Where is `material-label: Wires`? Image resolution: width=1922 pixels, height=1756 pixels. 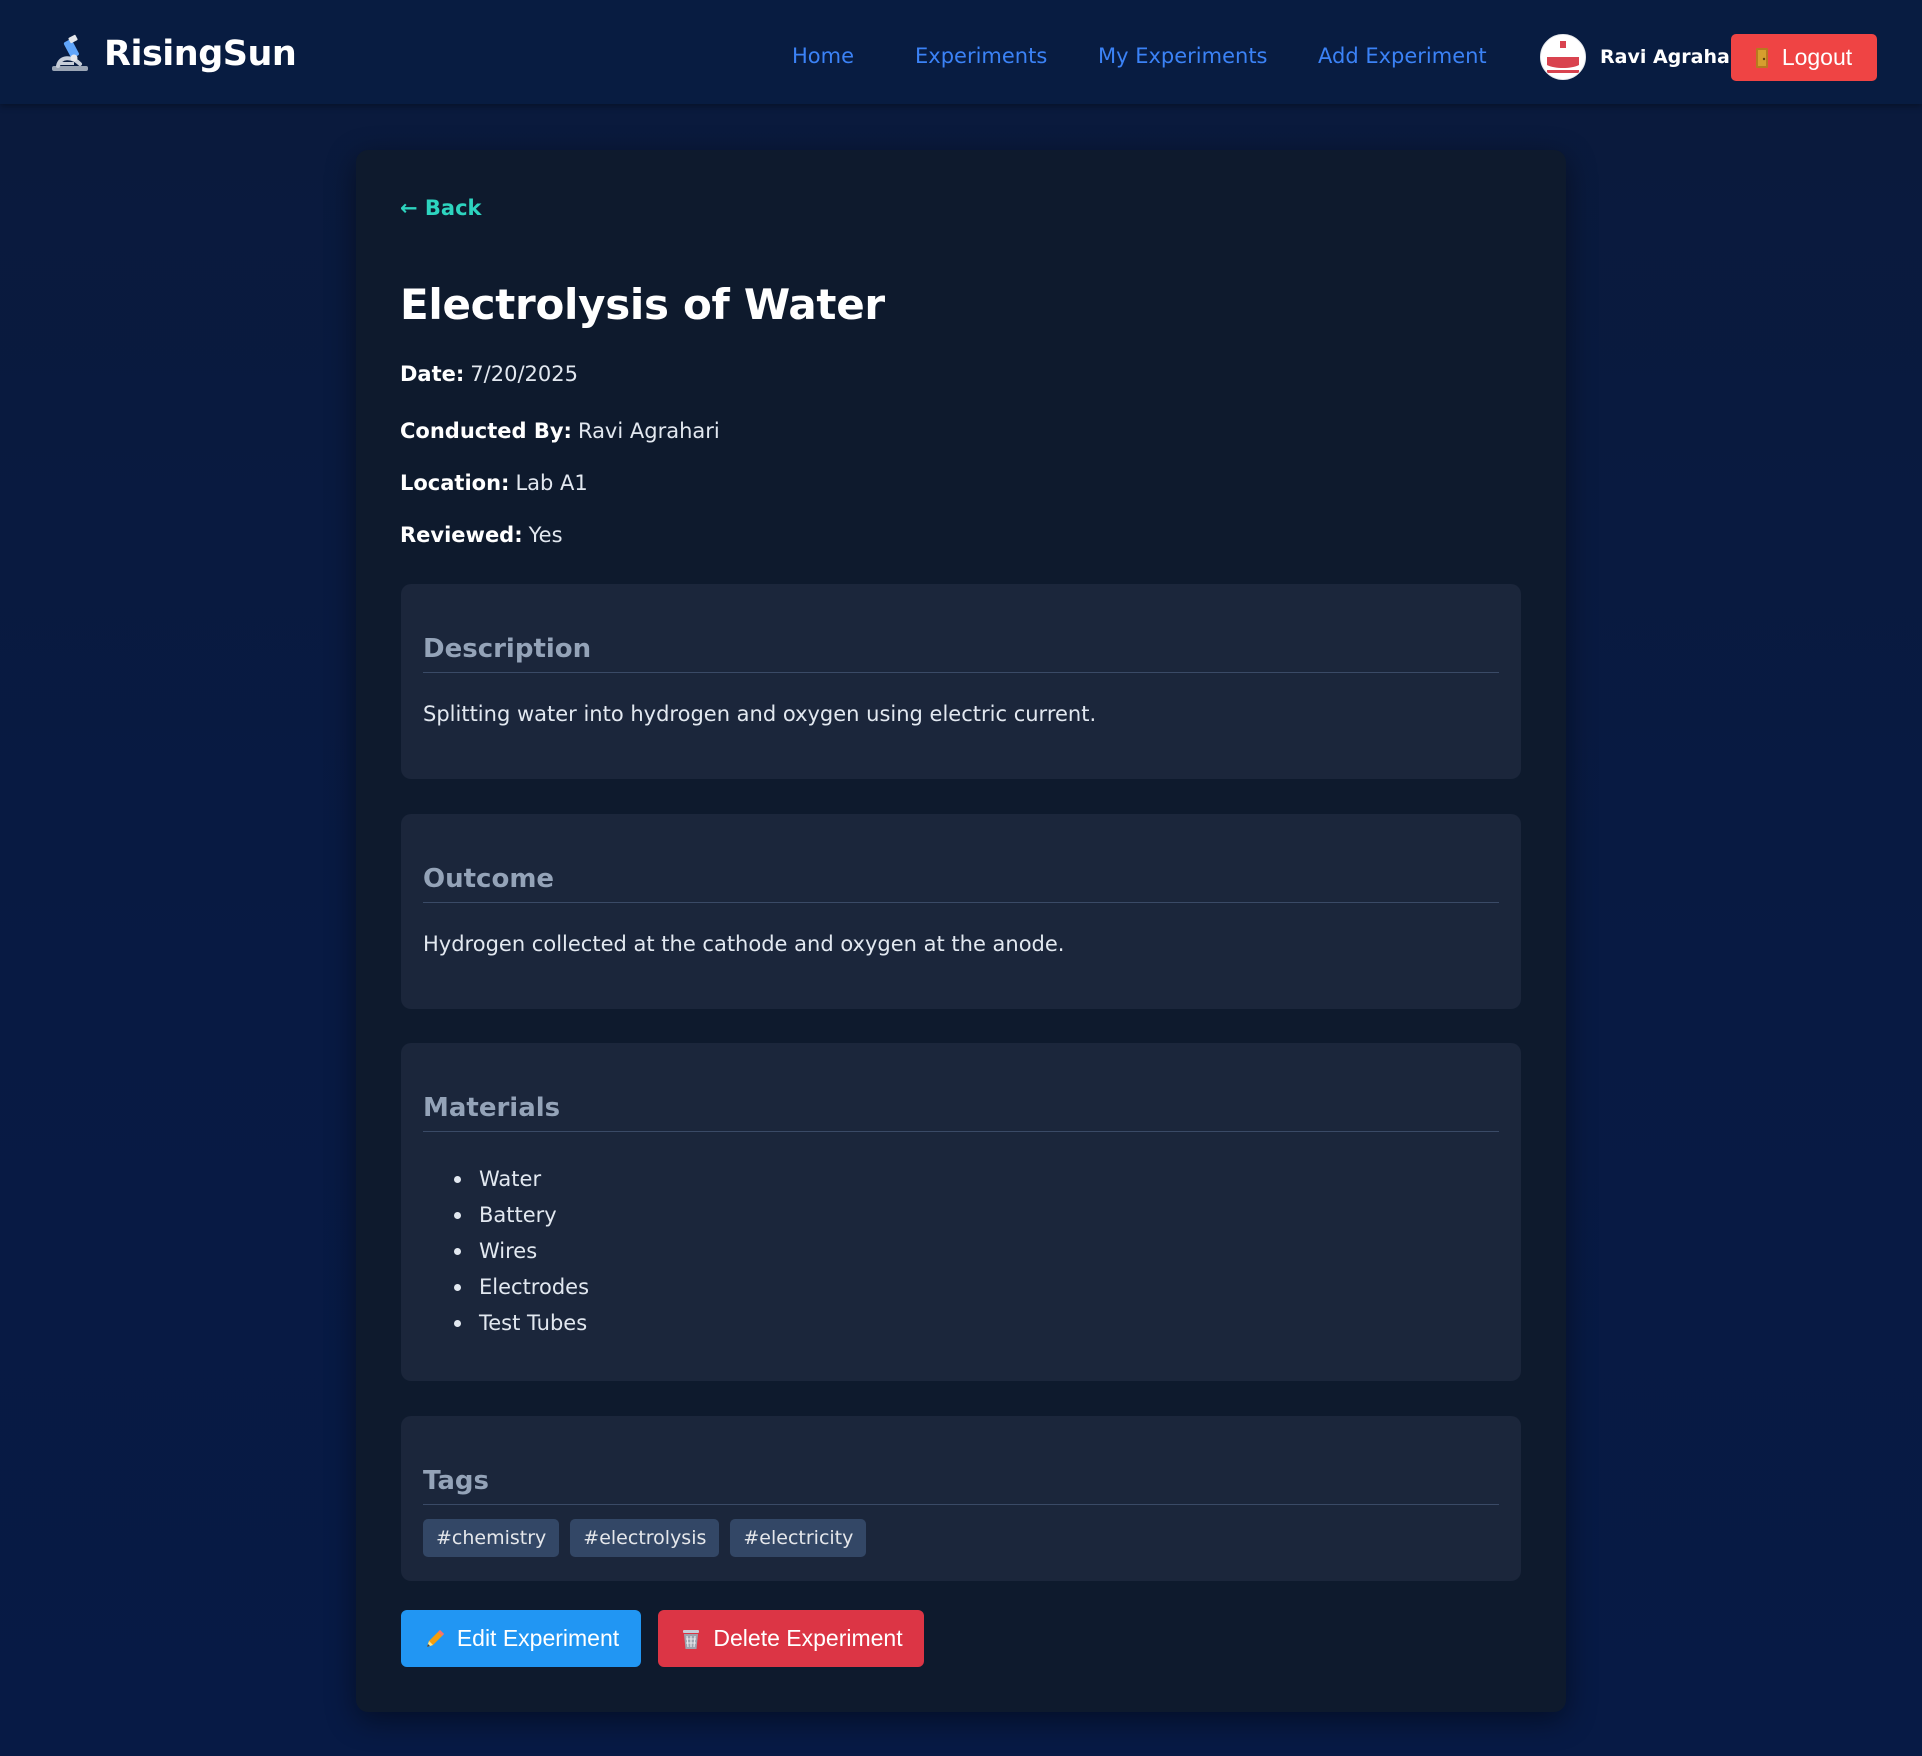 material-label: Wires is located at coordinates (508, 1251).